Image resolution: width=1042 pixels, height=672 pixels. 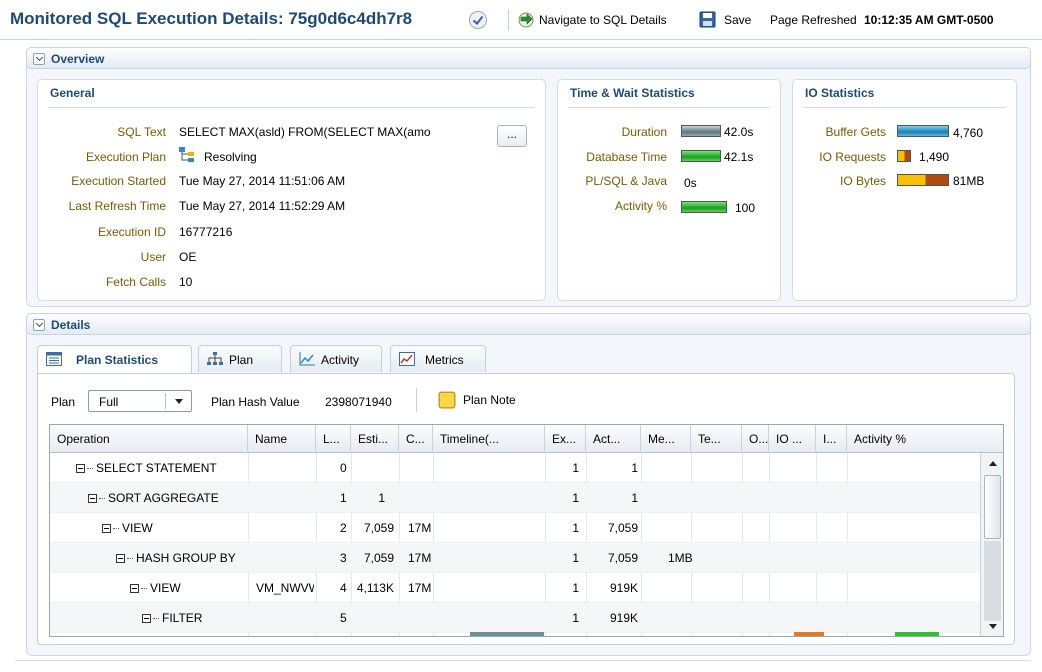 What do you see at coordinates (262, 206) in the screenshot?
I see `last-refresh-value: Tue May 27, 2014 11:52:29 AM` at bounding box center [262, 206].